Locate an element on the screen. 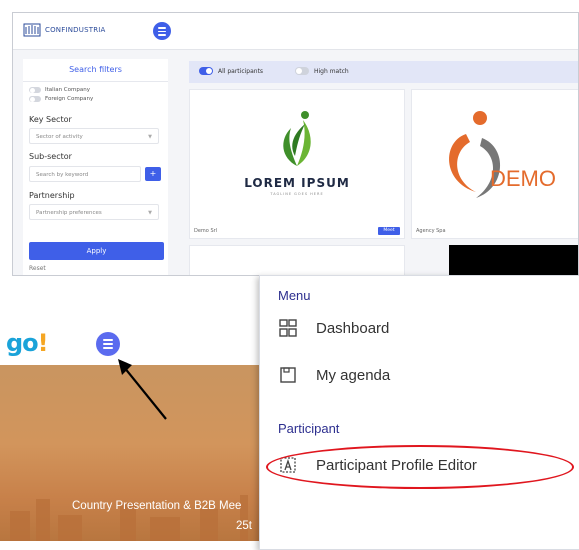  partnership-placeholder: Partnership preferences is located at coordinates (69, 213).